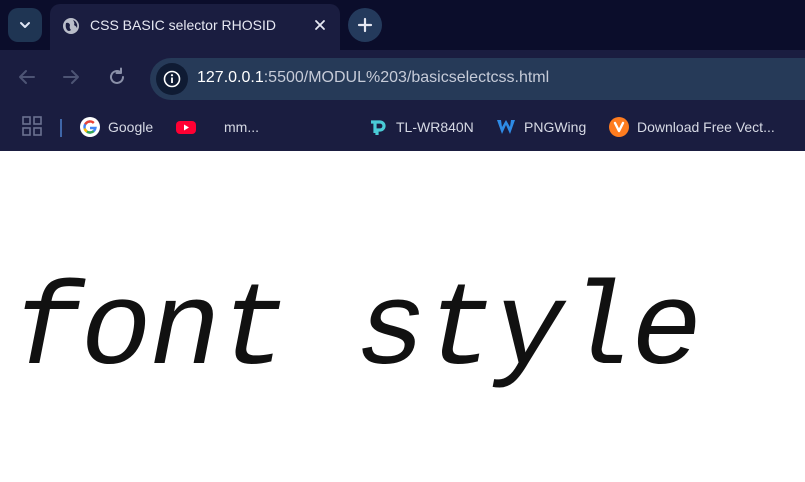 The image size is (805, 482). What do you see at coordinates (435, 127) in the screenshot?
I see `bookmark-label: TL-WR840N` at bounding box center [435, 127].